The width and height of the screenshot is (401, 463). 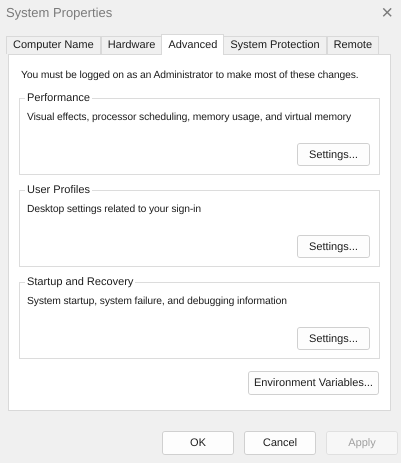 I want to click on group-description: Desktop settings related to your sign-in, so click(x=114, y=210).